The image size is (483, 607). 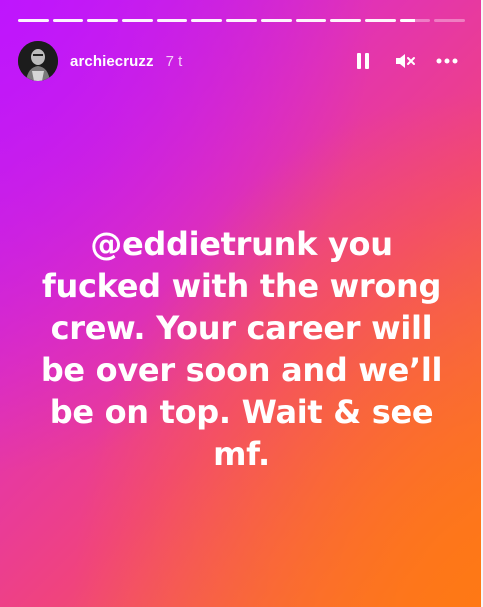 I want to click on story-progress-bar, so click(x=241, y=20).